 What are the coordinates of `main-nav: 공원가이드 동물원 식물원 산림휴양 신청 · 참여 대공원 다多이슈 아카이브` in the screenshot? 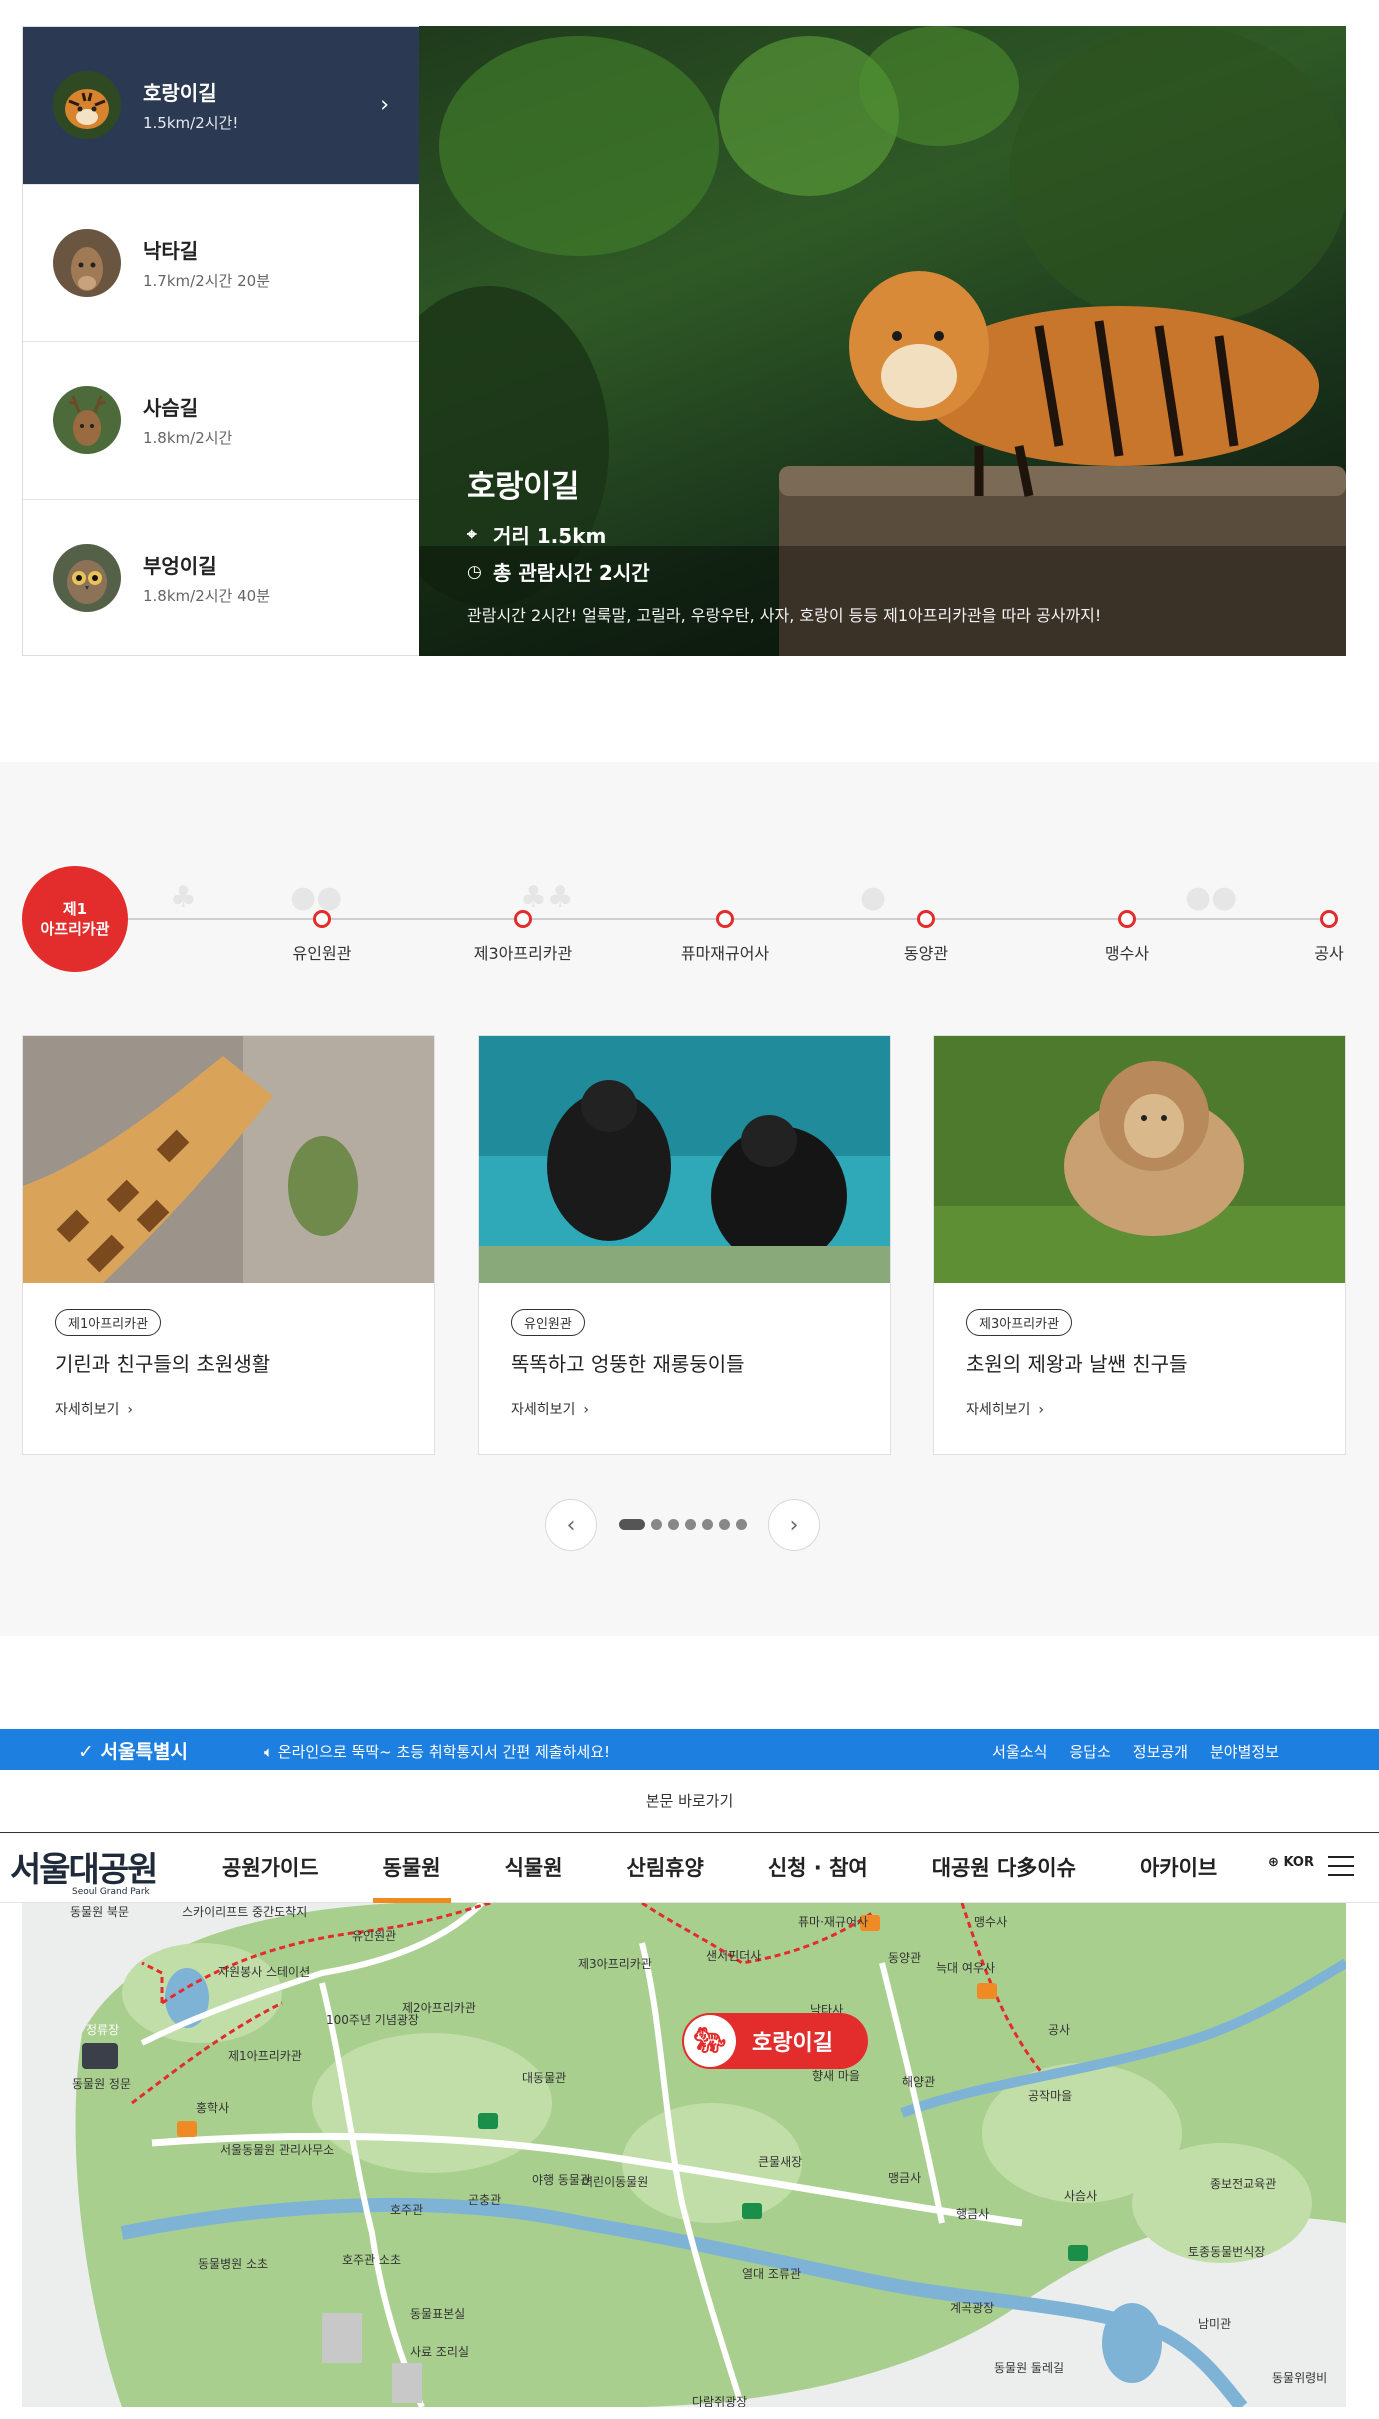 It's located at (719, 1868).